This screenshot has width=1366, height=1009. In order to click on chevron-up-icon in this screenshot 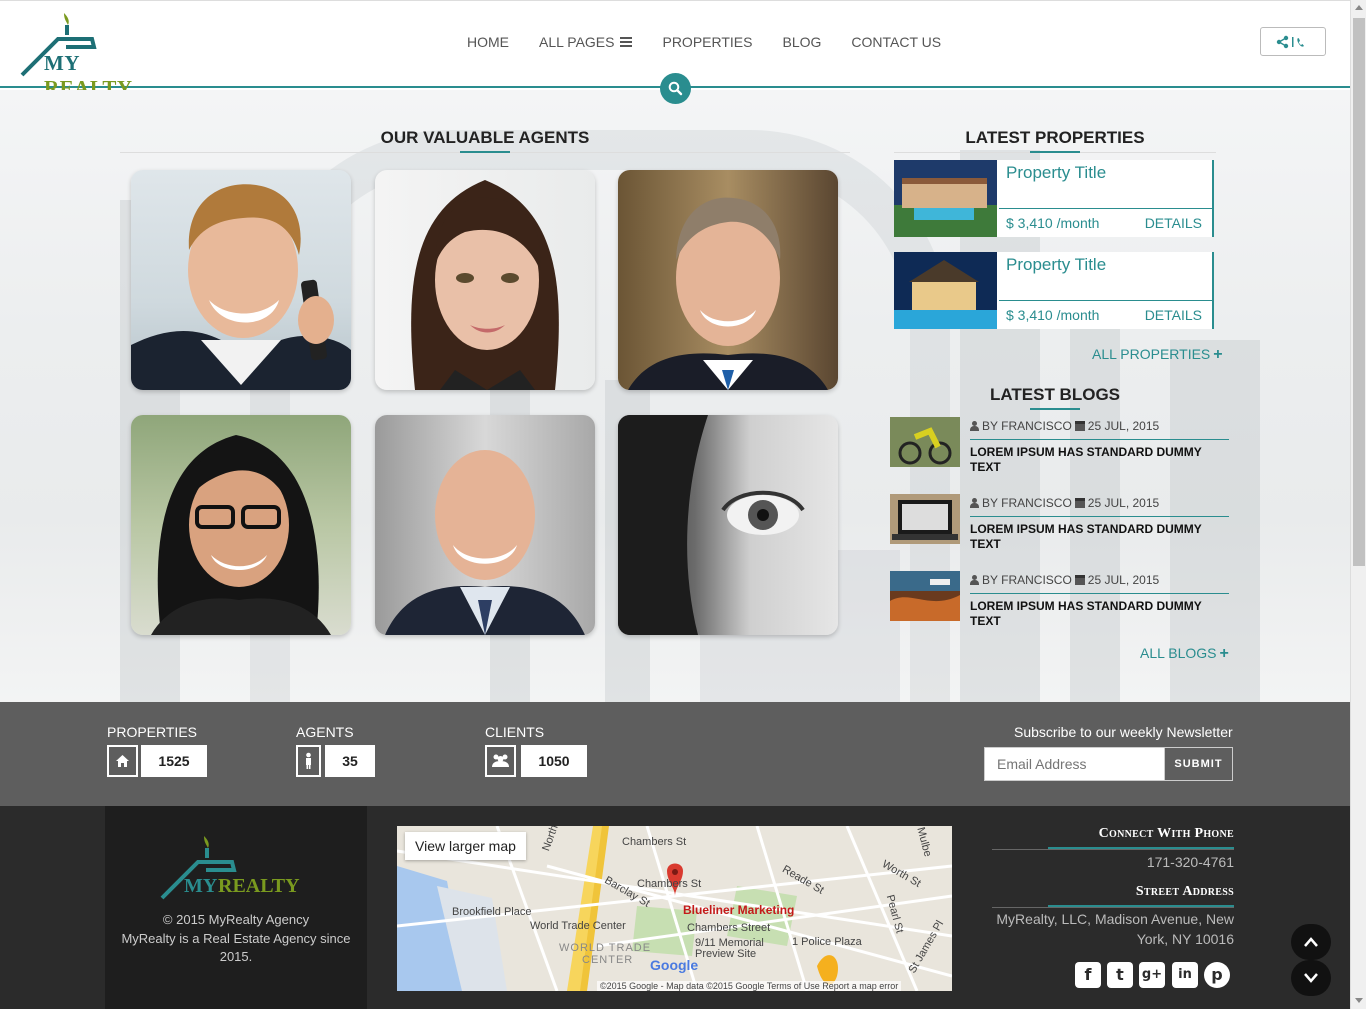, I will do `click(1311, 942)`.